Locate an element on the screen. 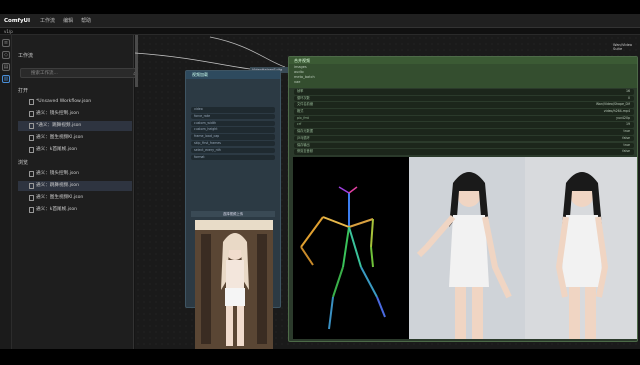 The image size is (640, 365). workflow-search-input: 搜索工作流... ⌕ is located at coordinates (80, 73).